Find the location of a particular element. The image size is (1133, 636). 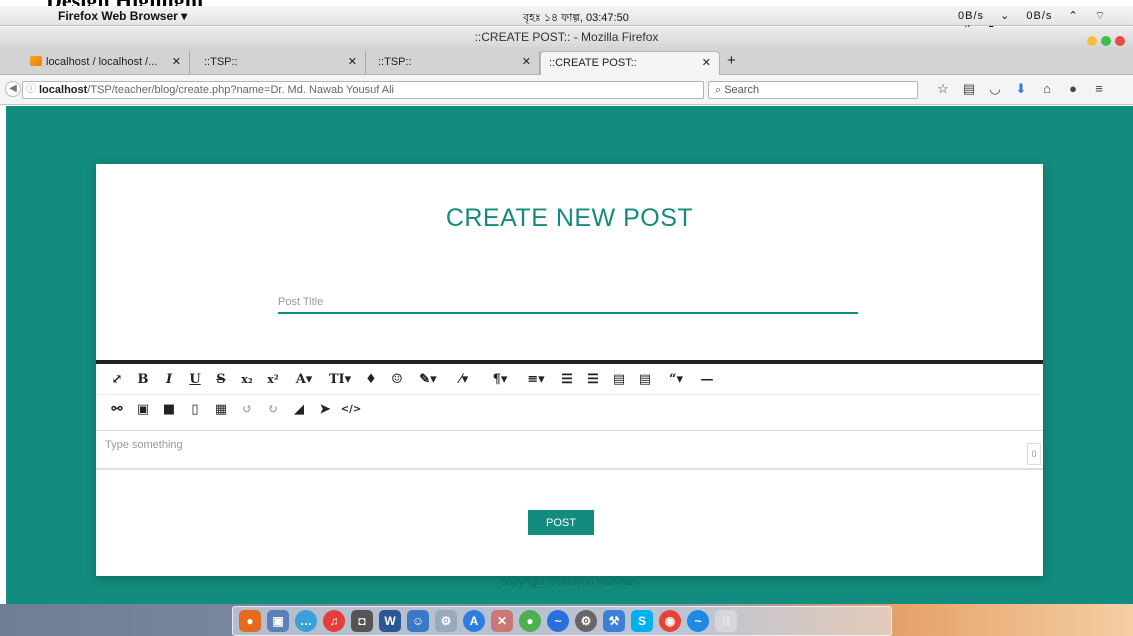

tab-create-post: ::CREATE POST:: ✕ is located at coordinates (630, 63).